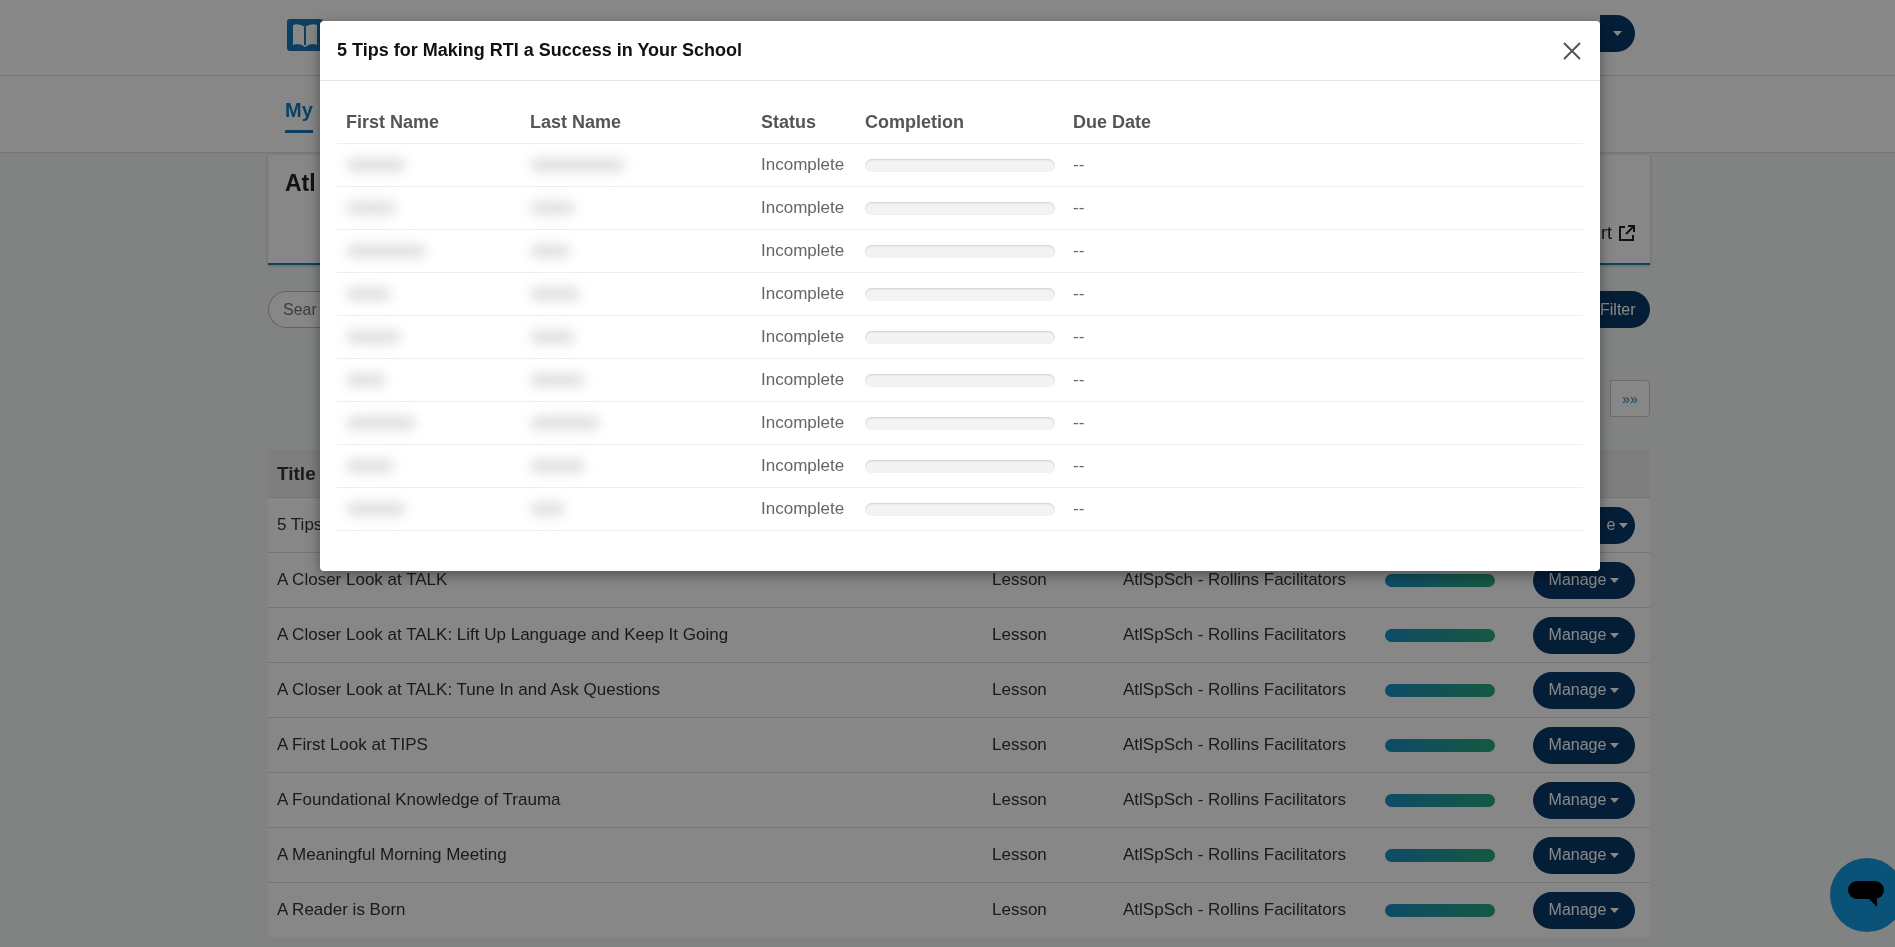 The height and width of the screenshot is (947, 1895). What do you see at coordinates (1862, 895) in the screenshot?
I see `chat-button` at bounding box center [1862, 895].